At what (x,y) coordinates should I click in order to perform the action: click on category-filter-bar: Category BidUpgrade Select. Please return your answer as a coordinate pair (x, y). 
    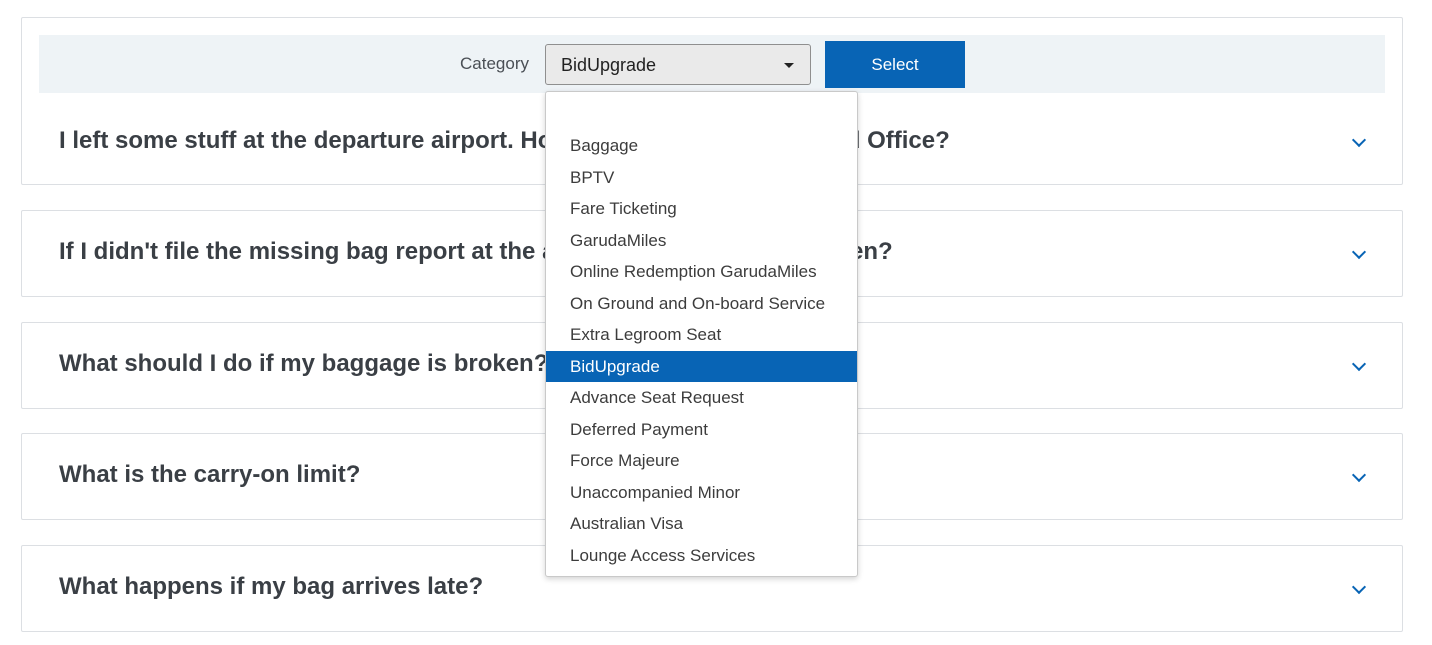
    Looking at the image, I should click on (712, 64).